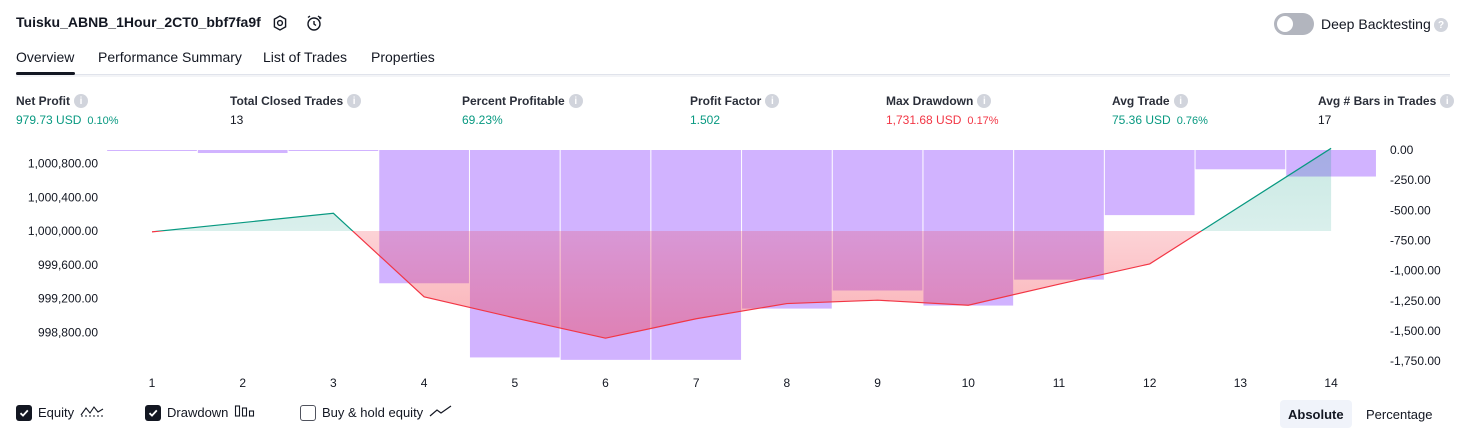 Image resolution: width=1466 pixels, height=438 pixels. What do you see at coordinates (403, 57) in the screenshot?
I see `tab-properties: Properties` at bounding box center [403, 57].